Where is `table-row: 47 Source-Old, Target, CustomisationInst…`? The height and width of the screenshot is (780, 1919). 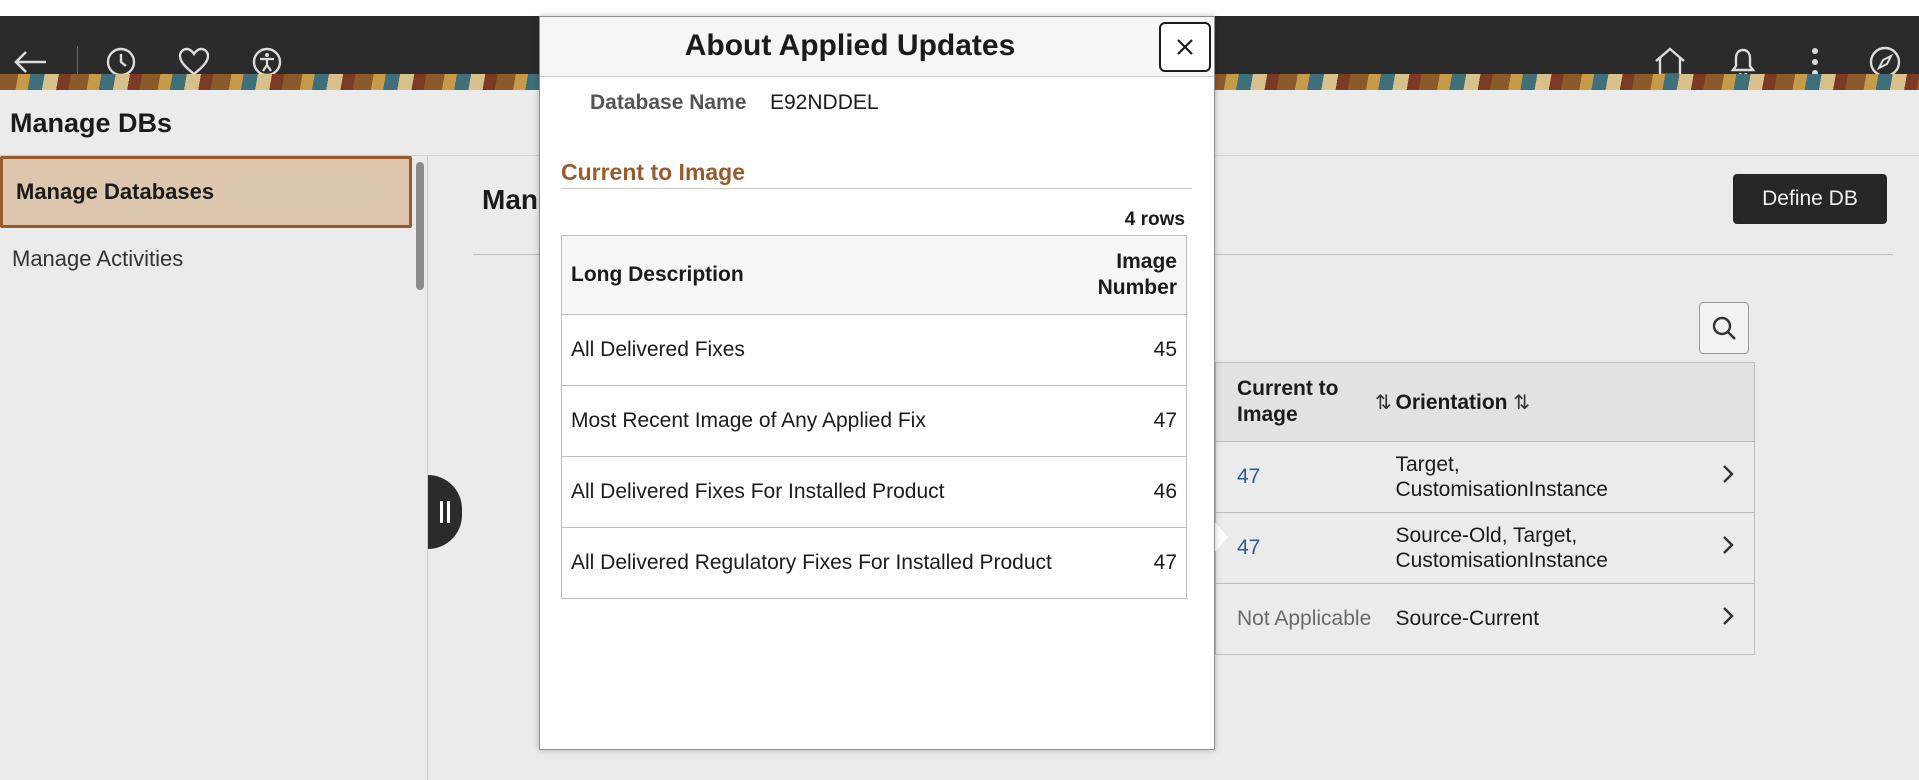
table-row: 47 Source-Old, Target, CustomisationInst… is located at coordinates (1485, 548).